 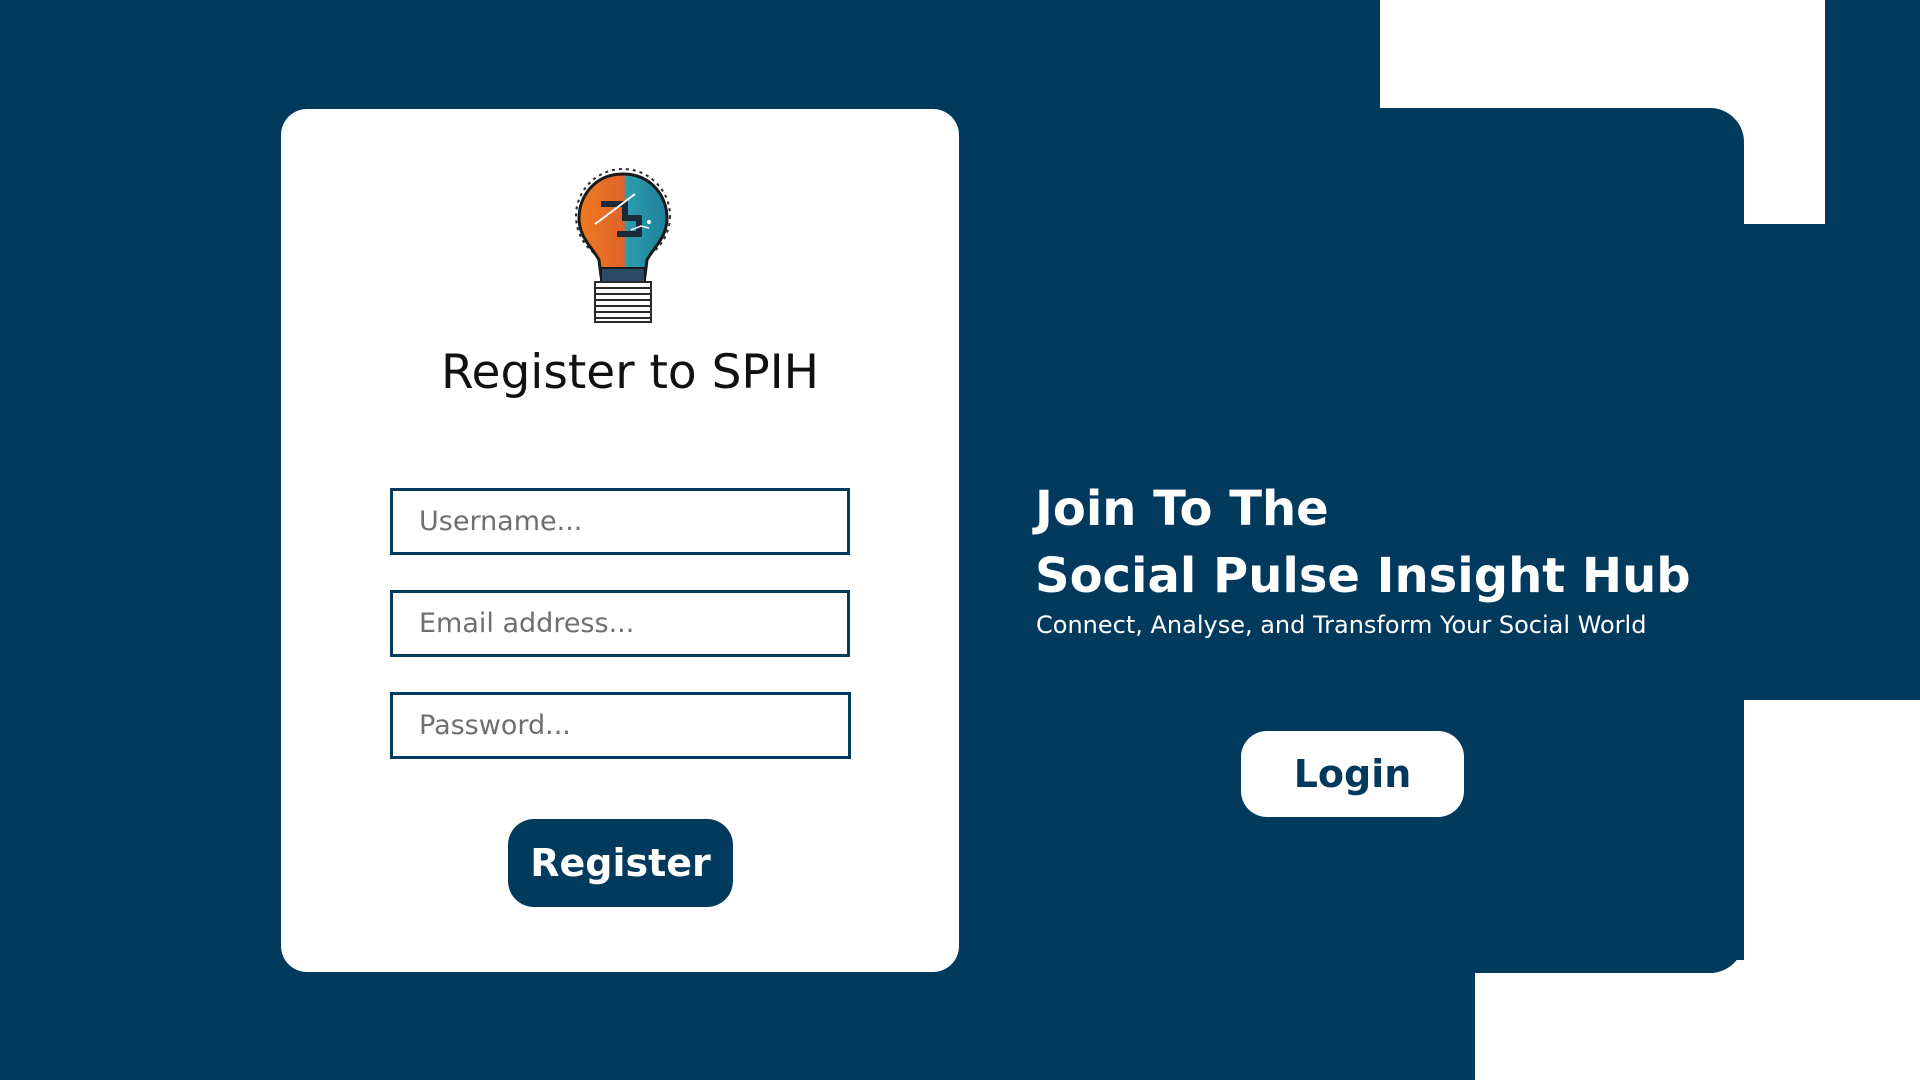 What do you see at coordinates (1363, 576) in the screenshot?
I see `headline-line-2: Social Pulse Insight Hub` at bounding box center [1363, 576].